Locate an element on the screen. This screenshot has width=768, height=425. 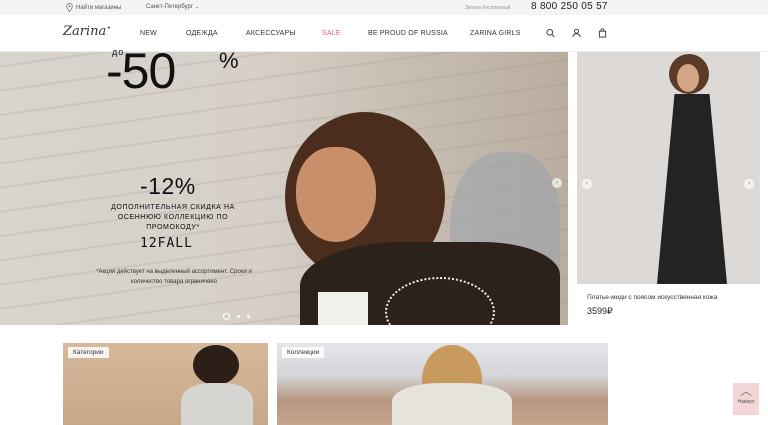
categories-model-top is located at coordinates (217, 404).